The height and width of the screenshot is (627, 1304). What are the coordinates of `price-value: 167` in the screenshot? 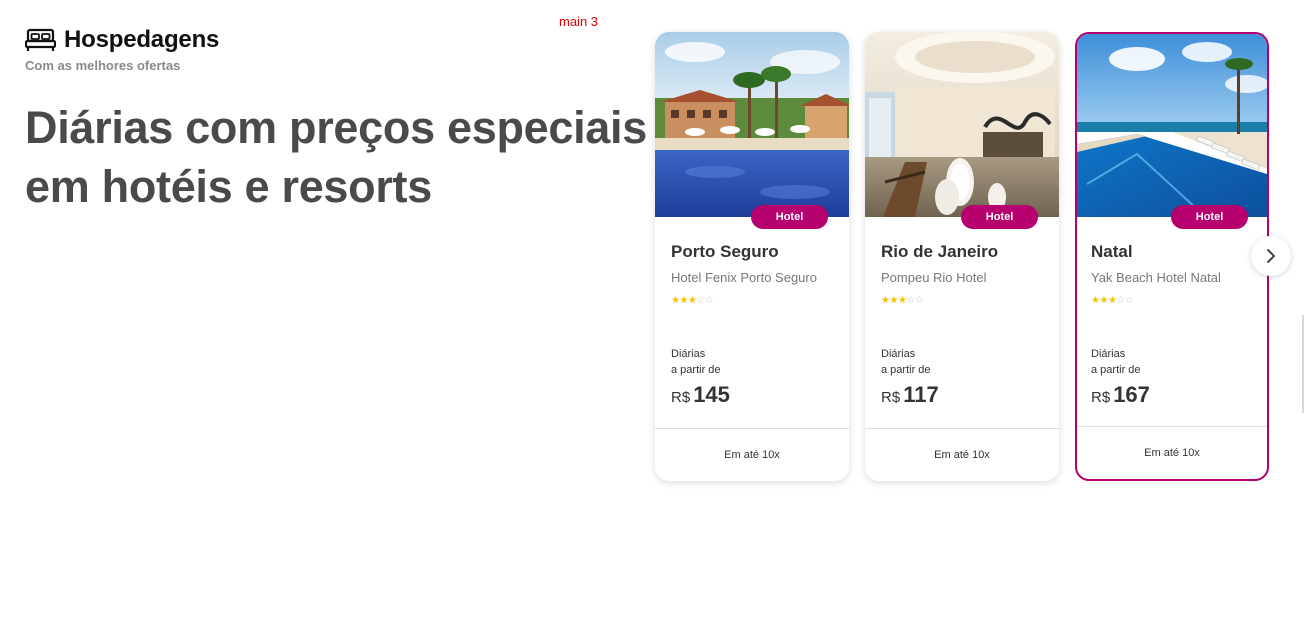 It's located at (1131, 394).